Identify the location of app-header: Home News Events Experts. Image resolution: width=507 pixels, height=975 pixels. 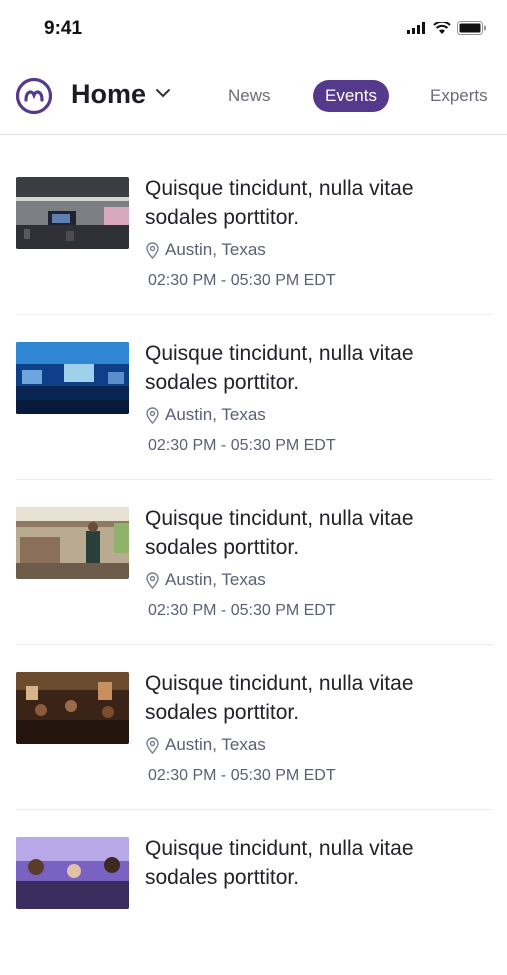
(253, 98).